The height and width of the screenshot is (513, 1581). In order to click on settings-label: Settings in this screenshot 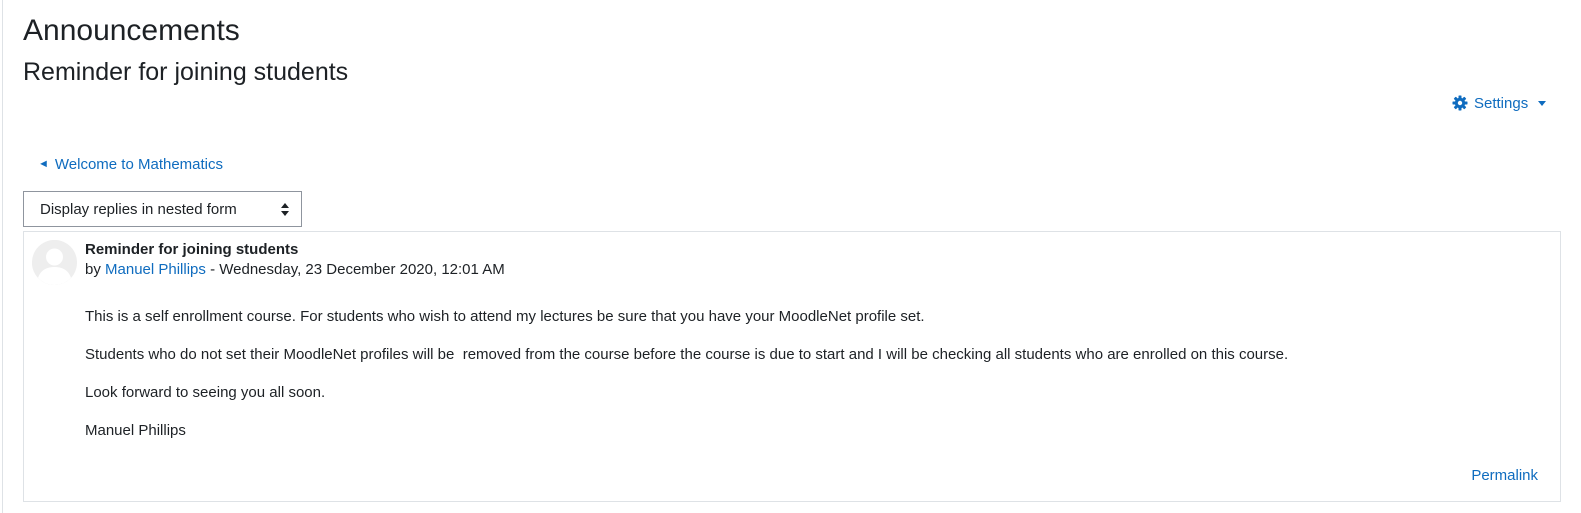, I will do `click(1501, 103)`.